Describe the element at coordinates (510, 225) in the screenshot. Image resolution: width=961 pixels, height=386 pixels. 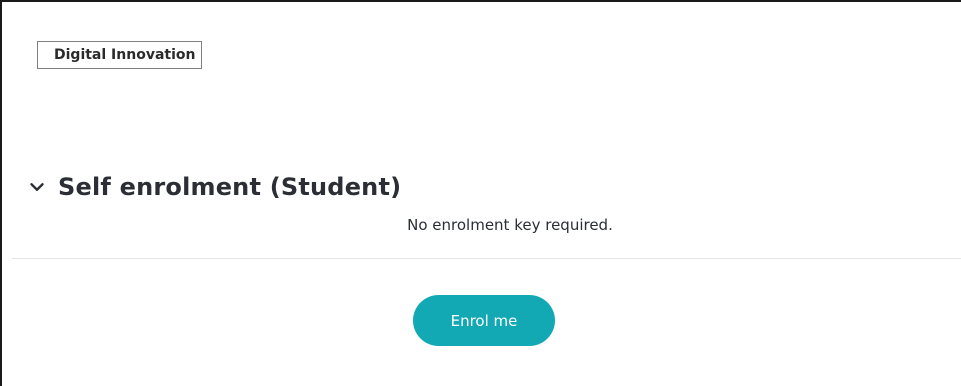
I see `enrolment-key-notice: No enrolment key required.` at that location.